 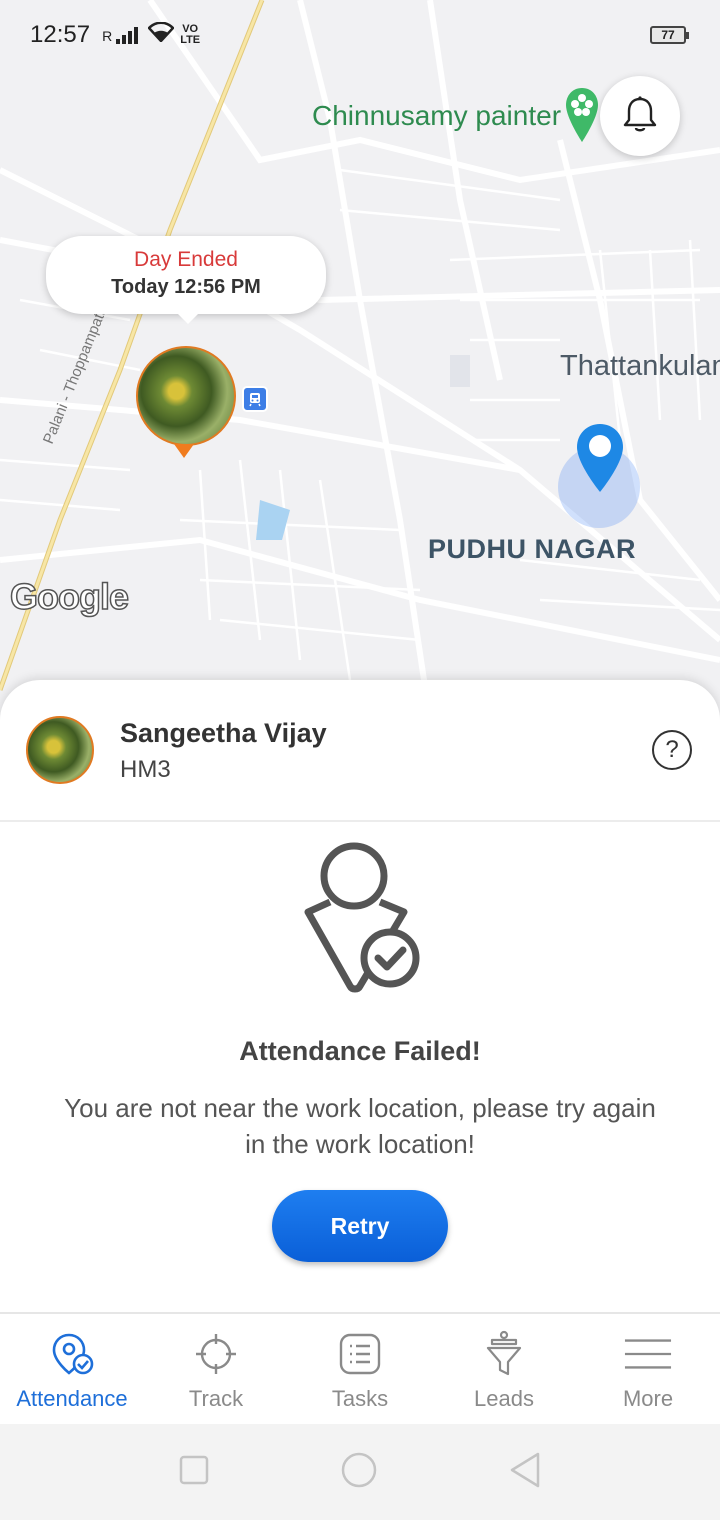 What do you see at coordinates (186, 396) in the screenshot?
I see `user-location-marker` at bounding box center [186, 396].